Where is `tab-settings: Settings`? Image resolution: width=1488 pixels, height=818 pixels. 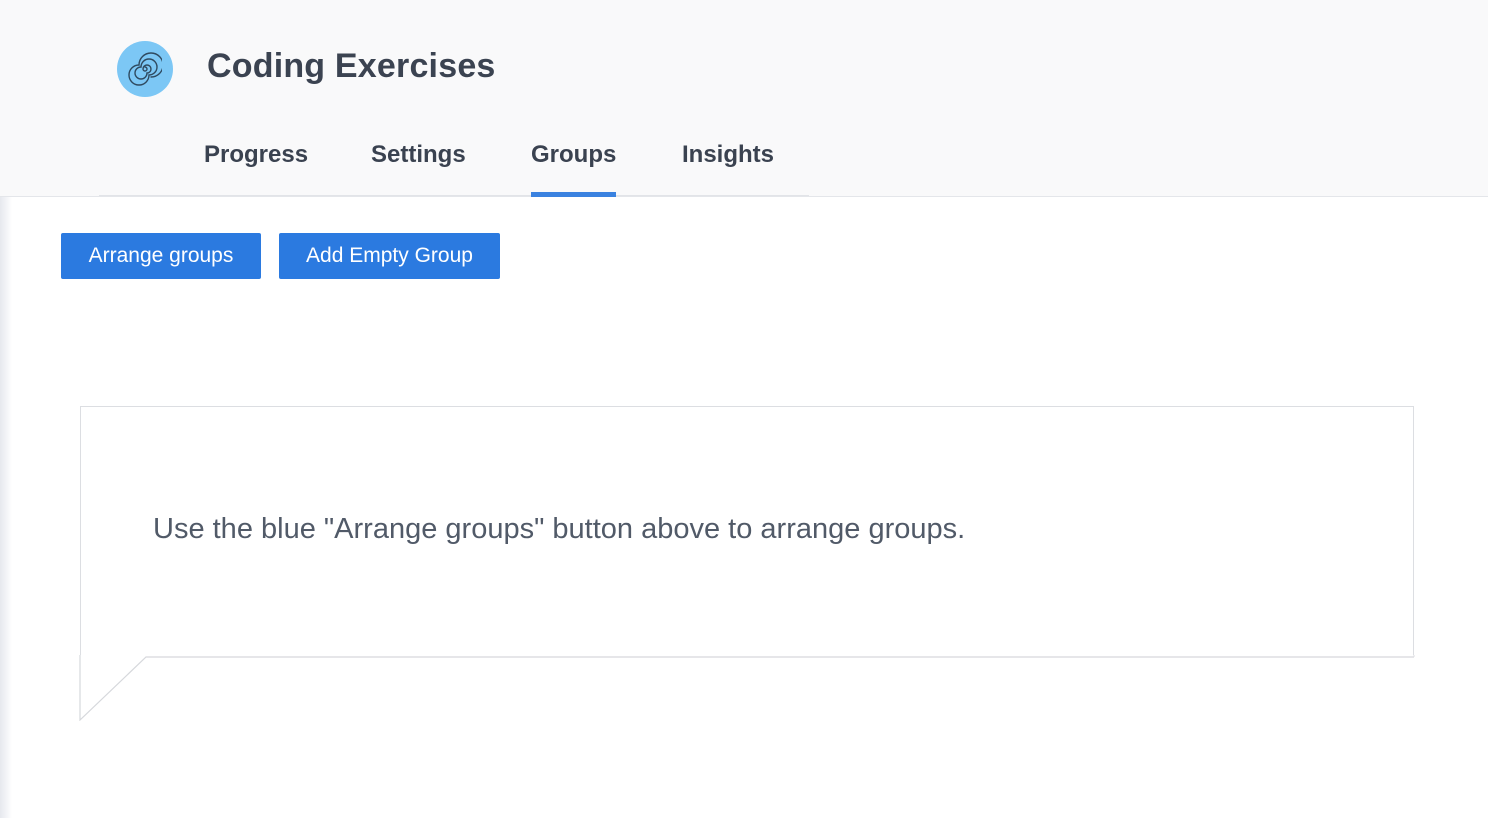 tab-settings: Settings is located at coordinates (418, 163).